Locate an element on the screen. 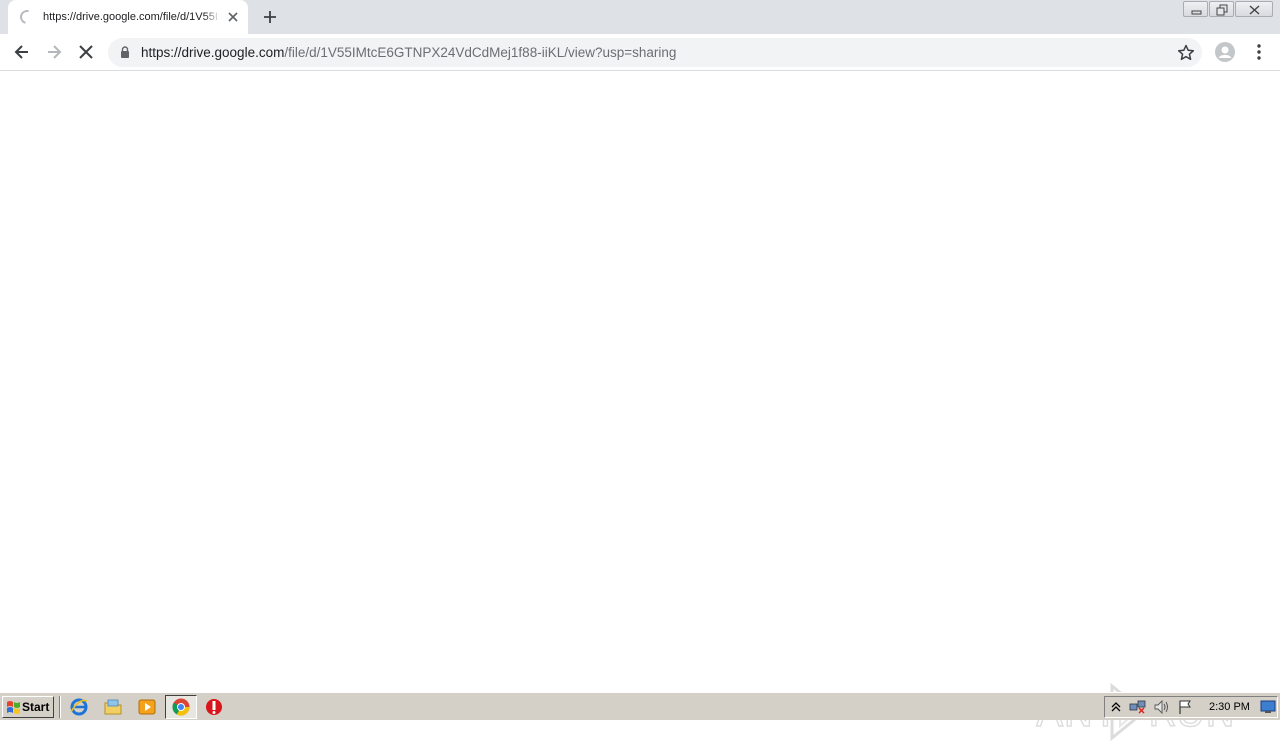 This screenshot has width=1280, height=746. close-tab-icon is located at coordinates (233, 17).